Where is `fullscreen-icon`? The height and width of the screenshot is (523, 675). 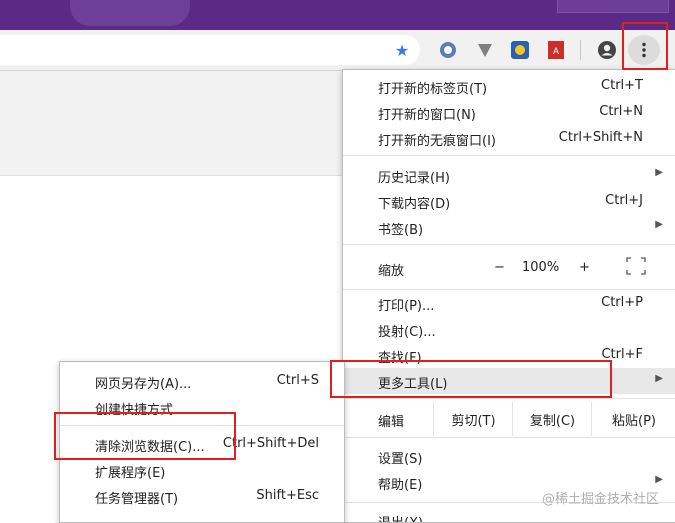 fullscreen-icon is located at coordinates (636, 268).